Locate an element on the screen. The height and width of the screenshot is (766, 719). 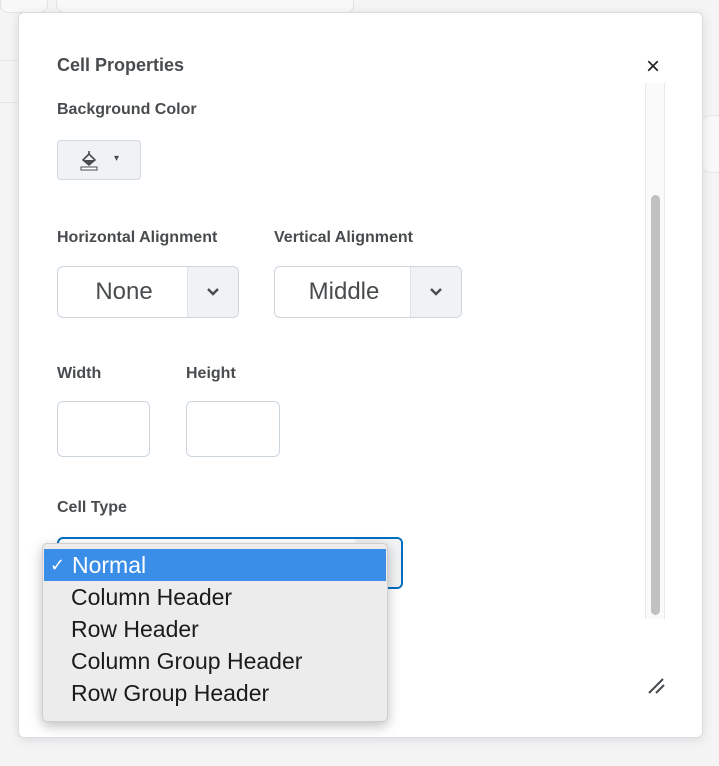
dialog-title: Cell Properties is located at coordinates (121, 65).